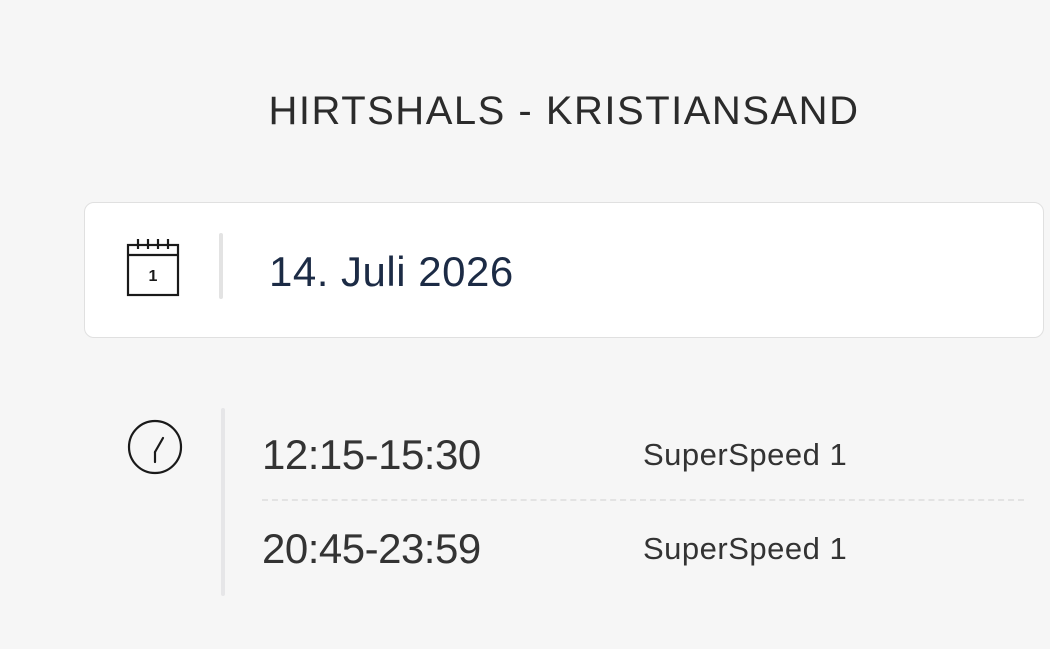 Image resolution: width=1050 pixels, height=649 pixels. Describe the element at coordinates (221, 266) in the screenshot. I see `date-divider` at that location.